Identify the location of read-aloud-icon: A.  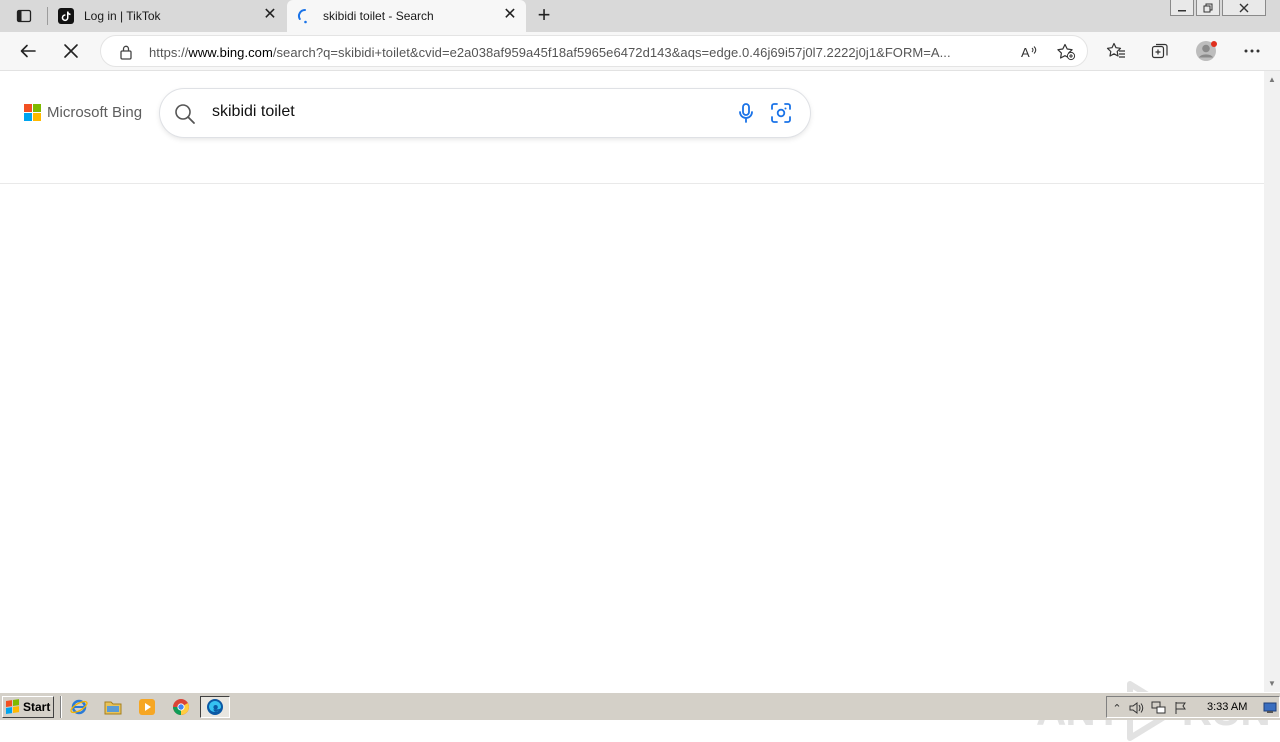
(1030, 52).